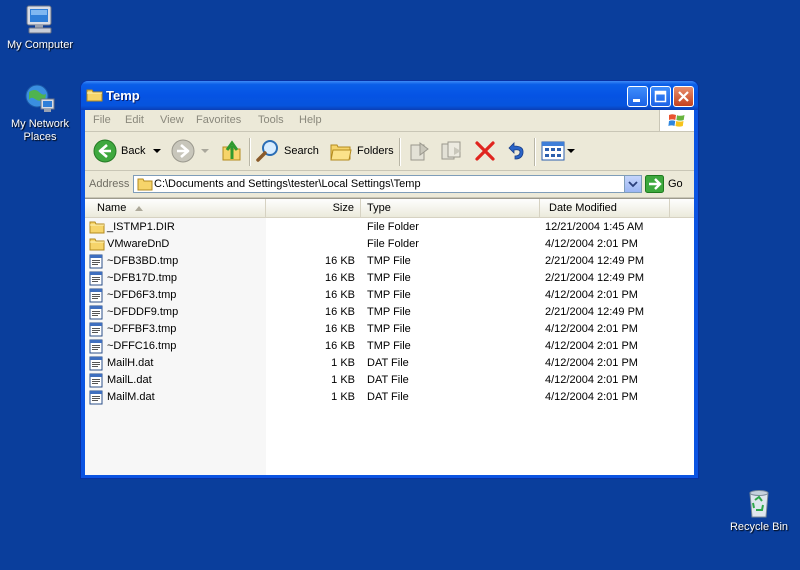 This screenshot has width=800, height=570. What do you see at coordinates (271, 120) in the screenshot?
I see `menu-tools: Tools` at bounding box center [271, 120].